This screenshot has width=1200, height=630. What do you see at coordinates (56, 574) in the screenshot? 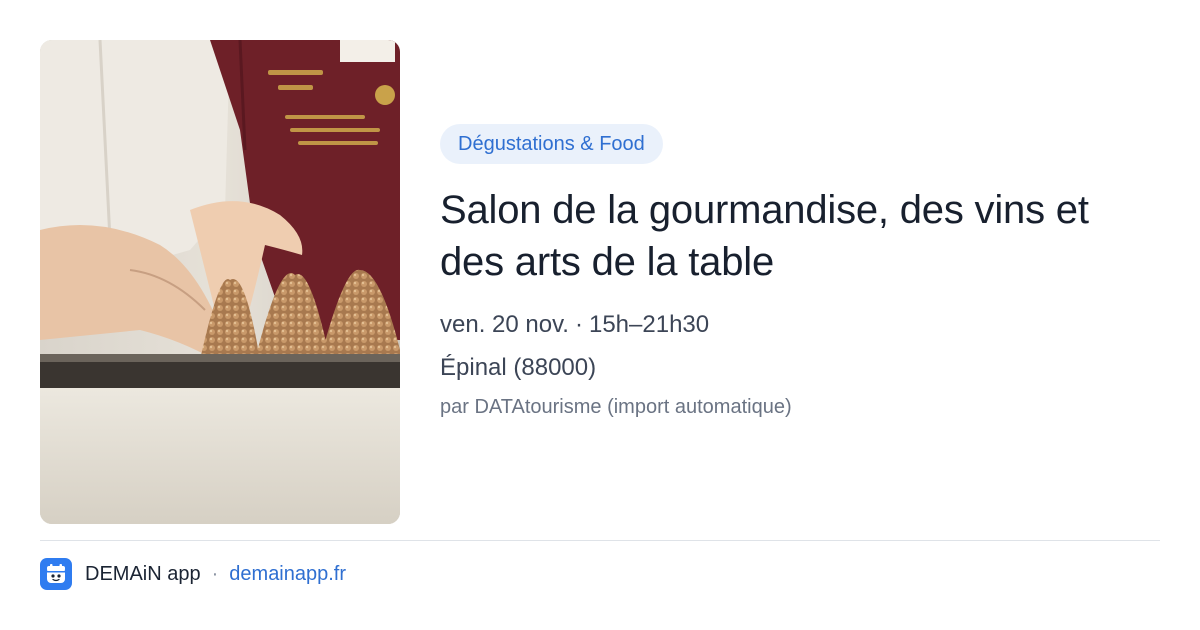
I see `demain-app-logo-icon` at bounding box center [56, 574].